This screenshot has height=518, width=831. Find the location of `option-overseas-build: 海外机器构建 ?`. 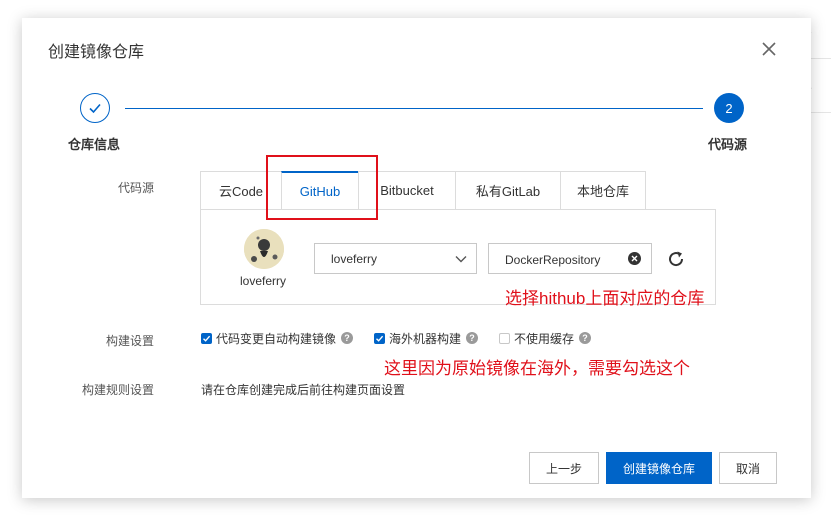

option-overseas-build: 海外机器构建 ? is located at coordinates (426, 338).